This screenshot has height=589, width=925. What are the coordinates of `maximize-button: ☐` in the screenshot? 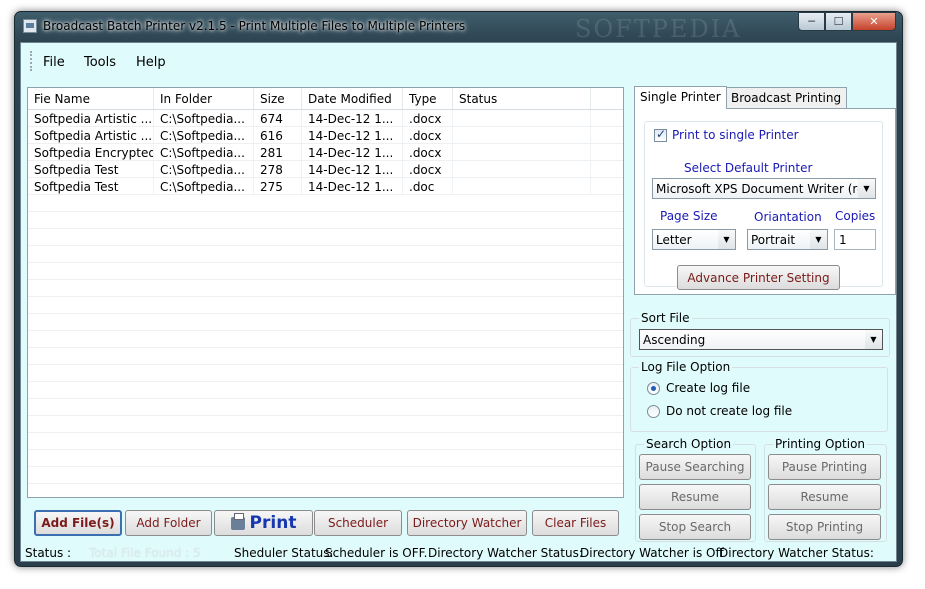 It's located at (838, 21).